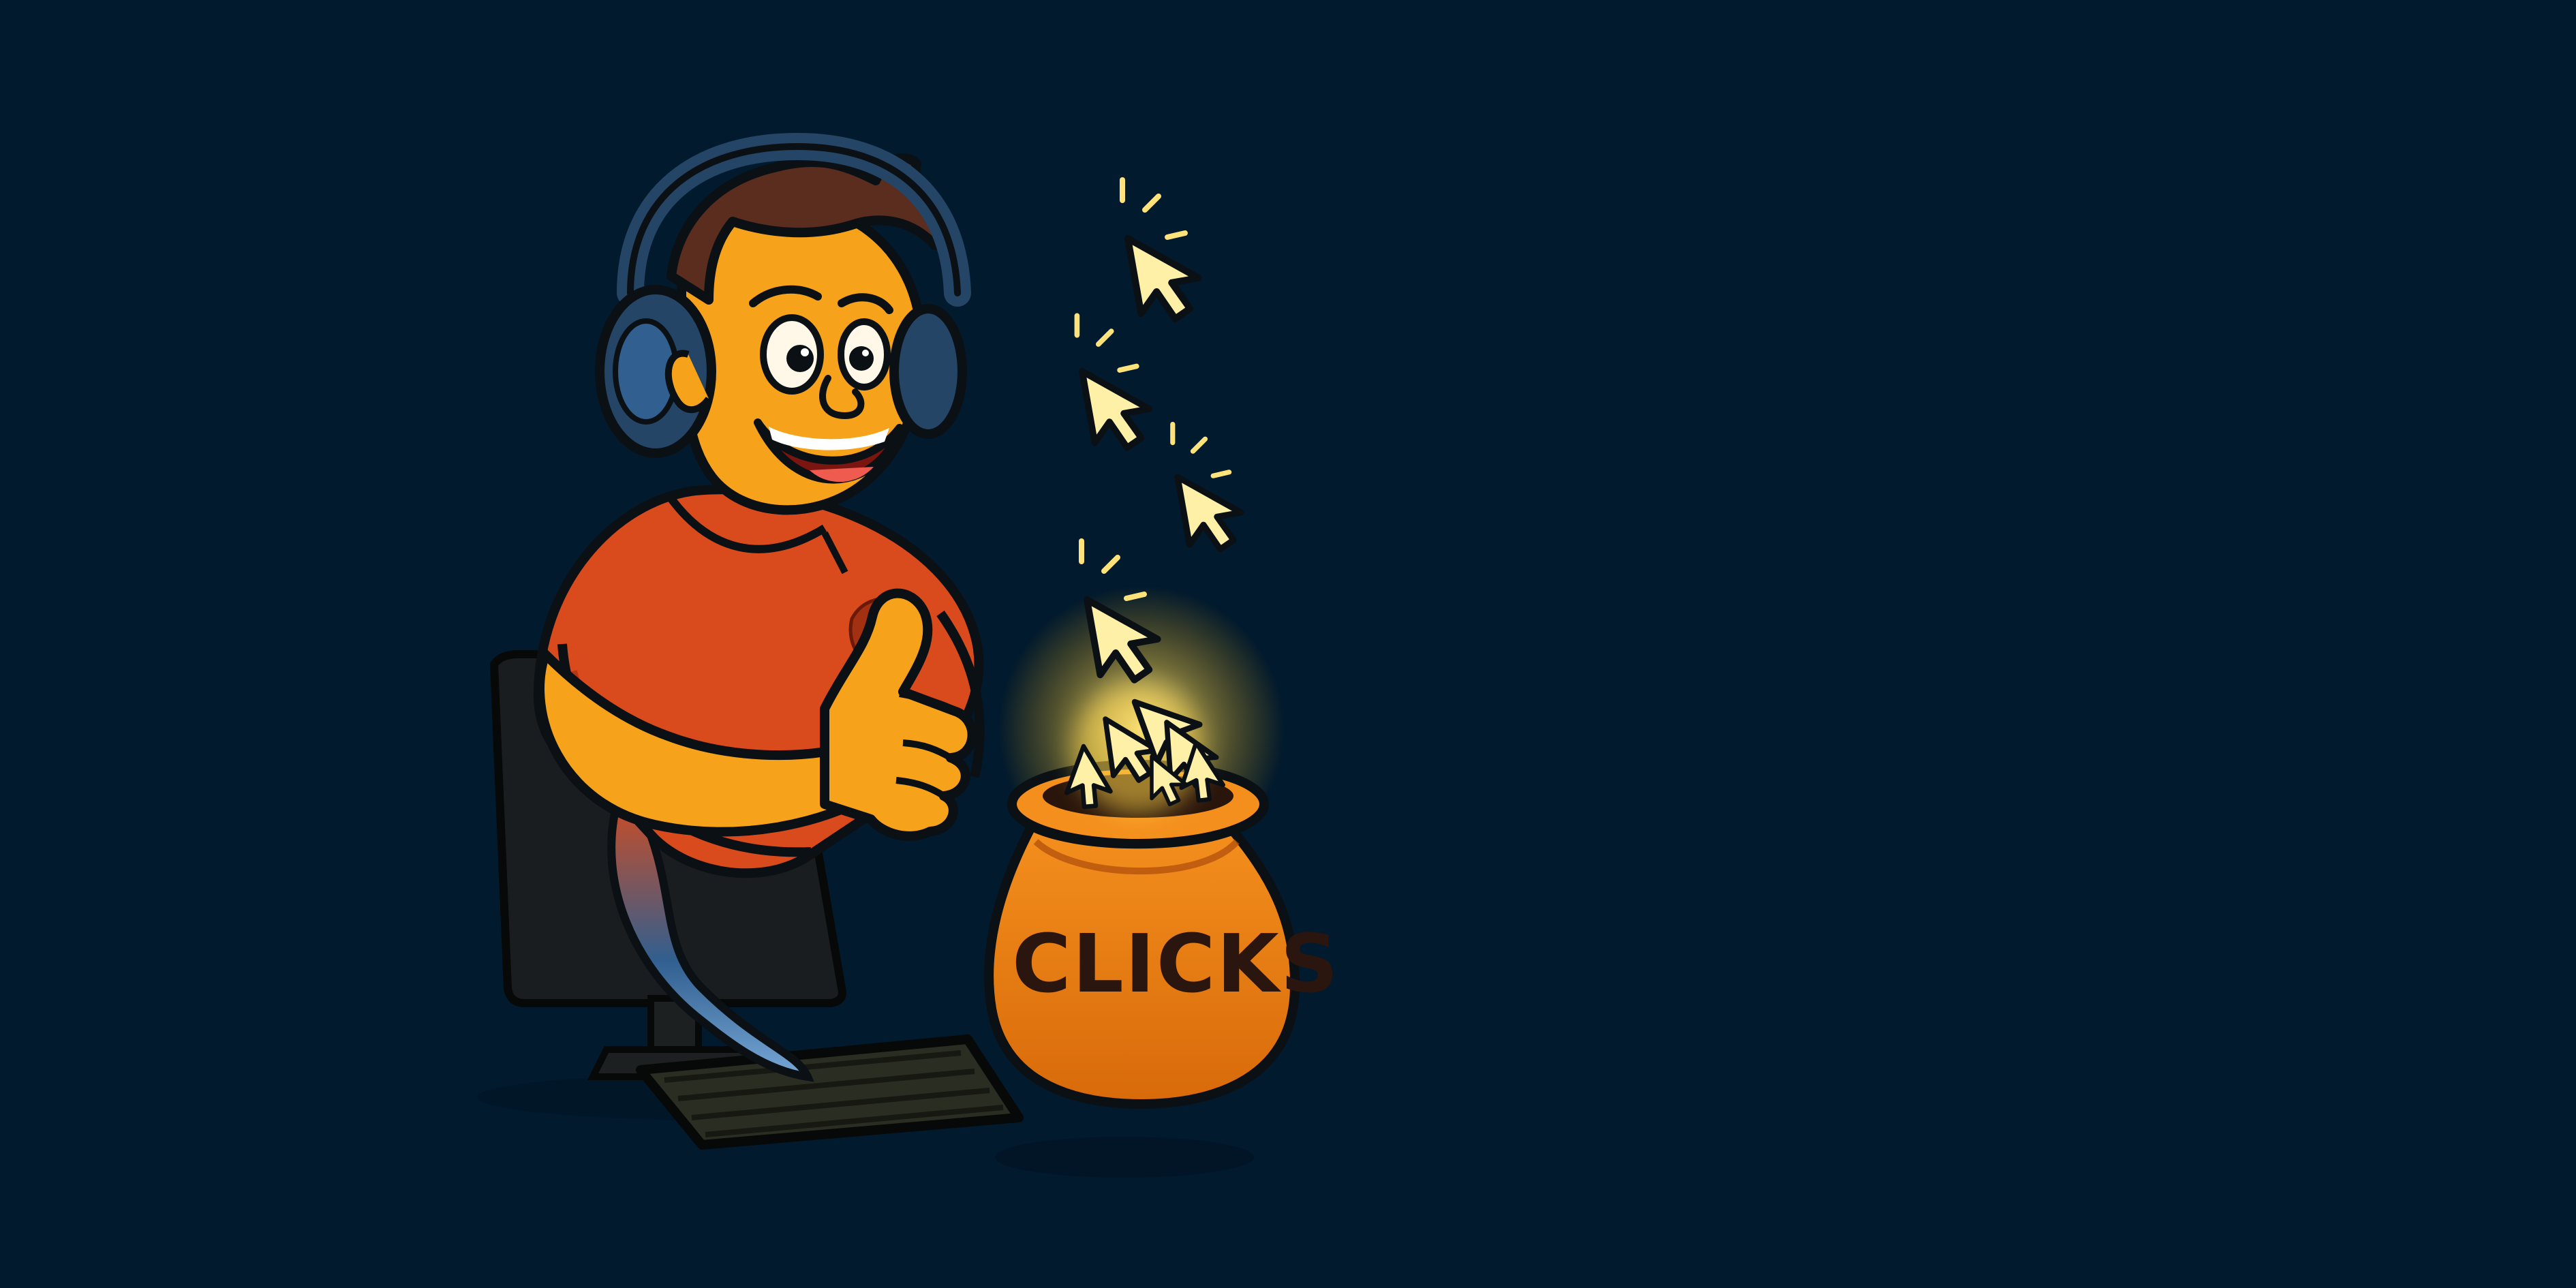 The image size is (2576, 1288). I want to click on cartoon-man, so click(759, 505).